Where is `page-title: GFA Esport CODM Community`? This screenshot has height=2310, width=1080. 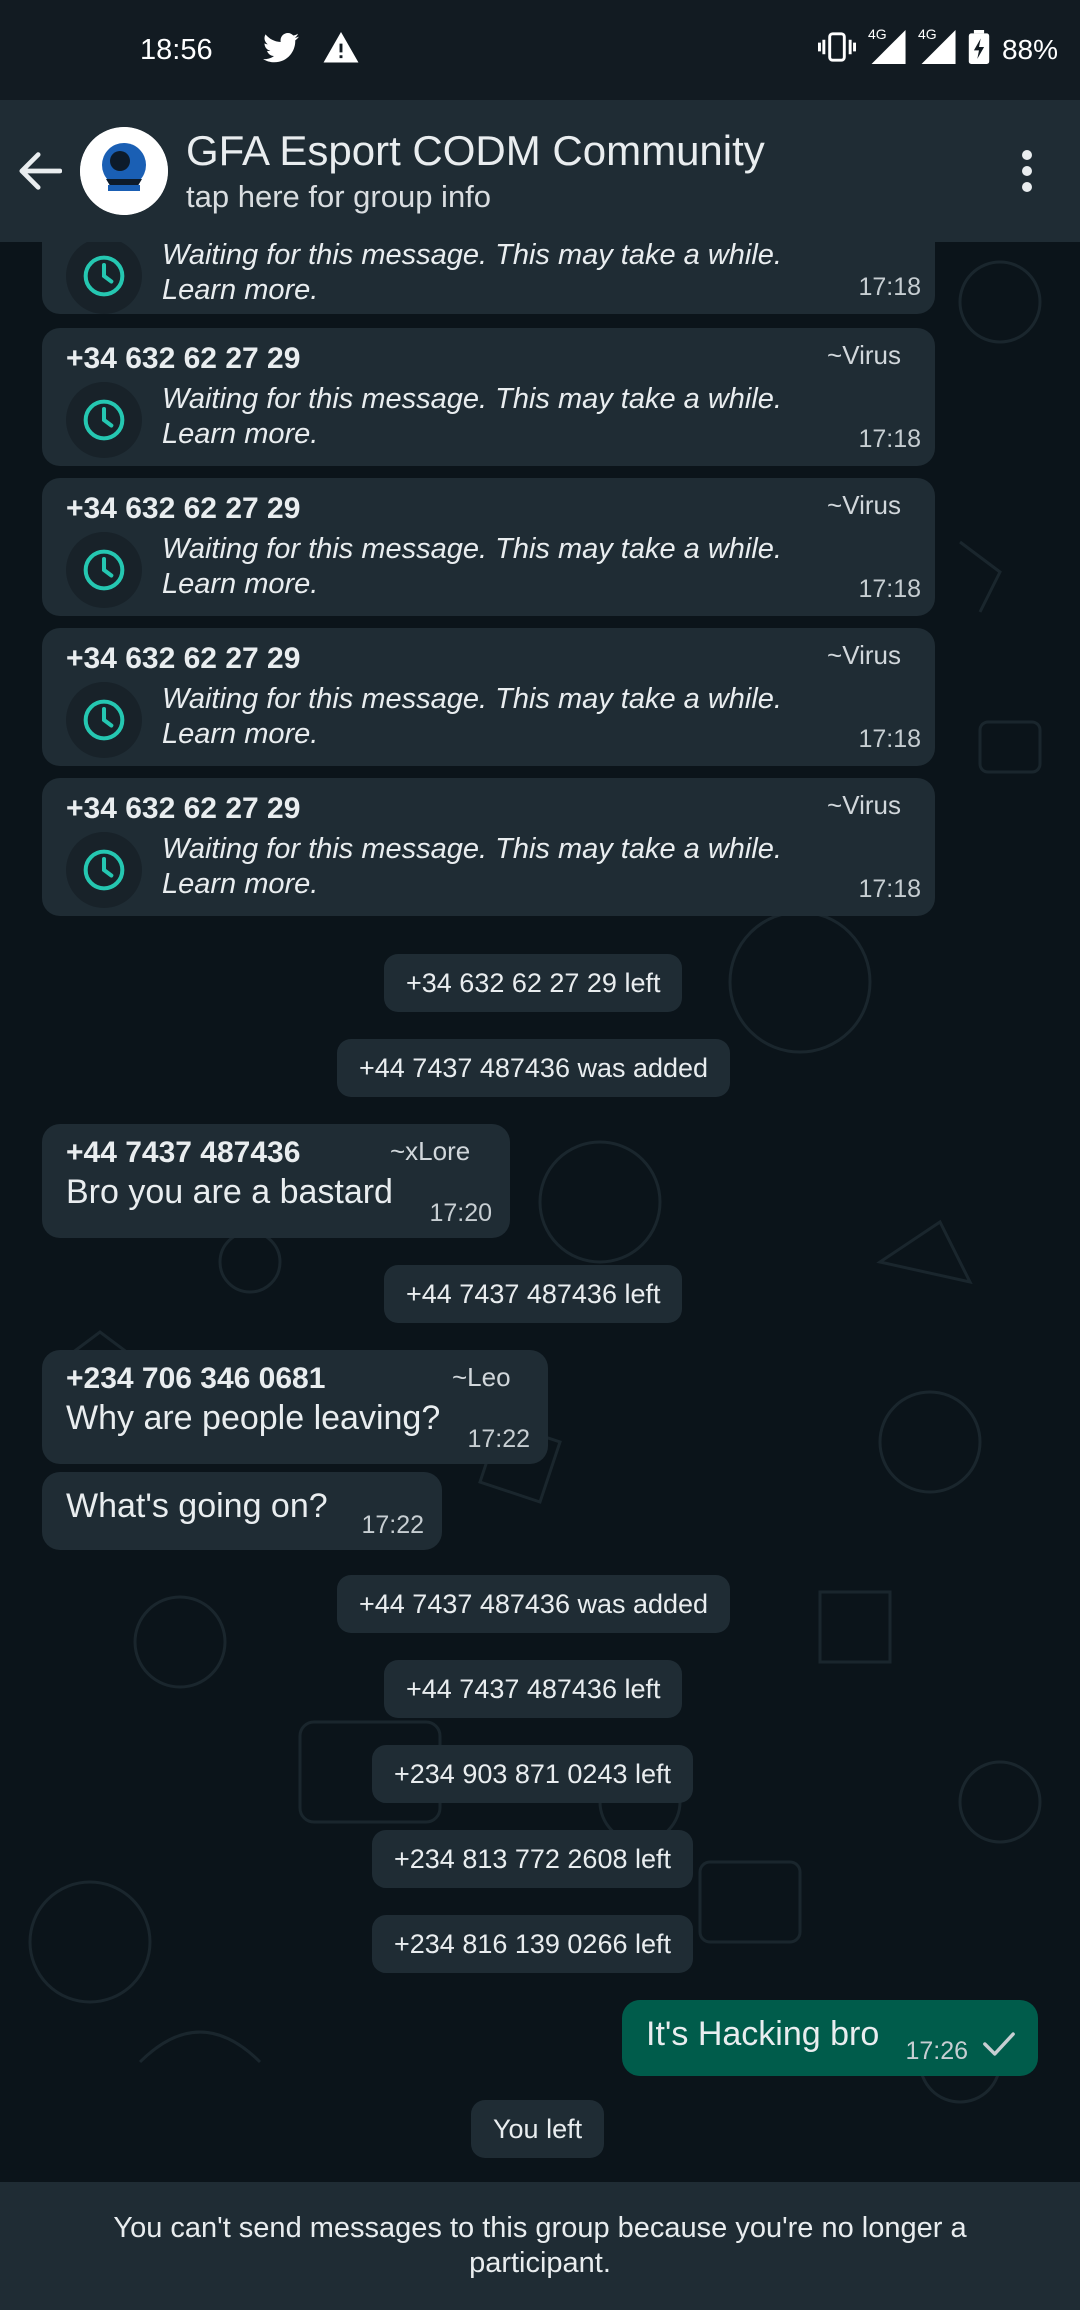 page-title: GFA Esport CODM Community is located at coordinates (475, 150).